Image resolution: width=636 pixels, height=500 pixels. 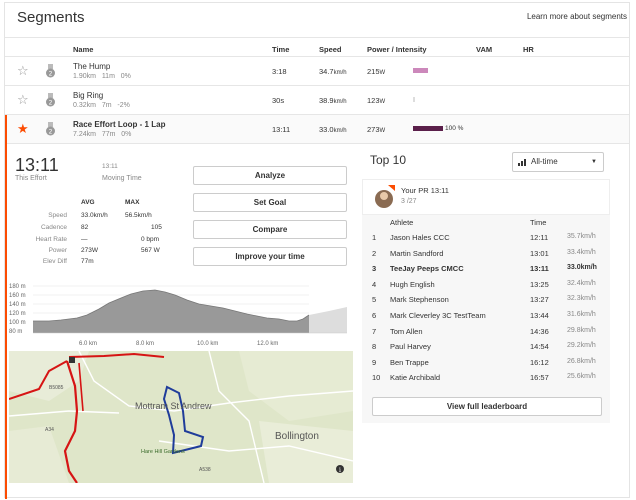 What do you see at coordinates (330, 49) in the screenshot?
I see `col-speed: Speed` at bounding box center [330, 49].